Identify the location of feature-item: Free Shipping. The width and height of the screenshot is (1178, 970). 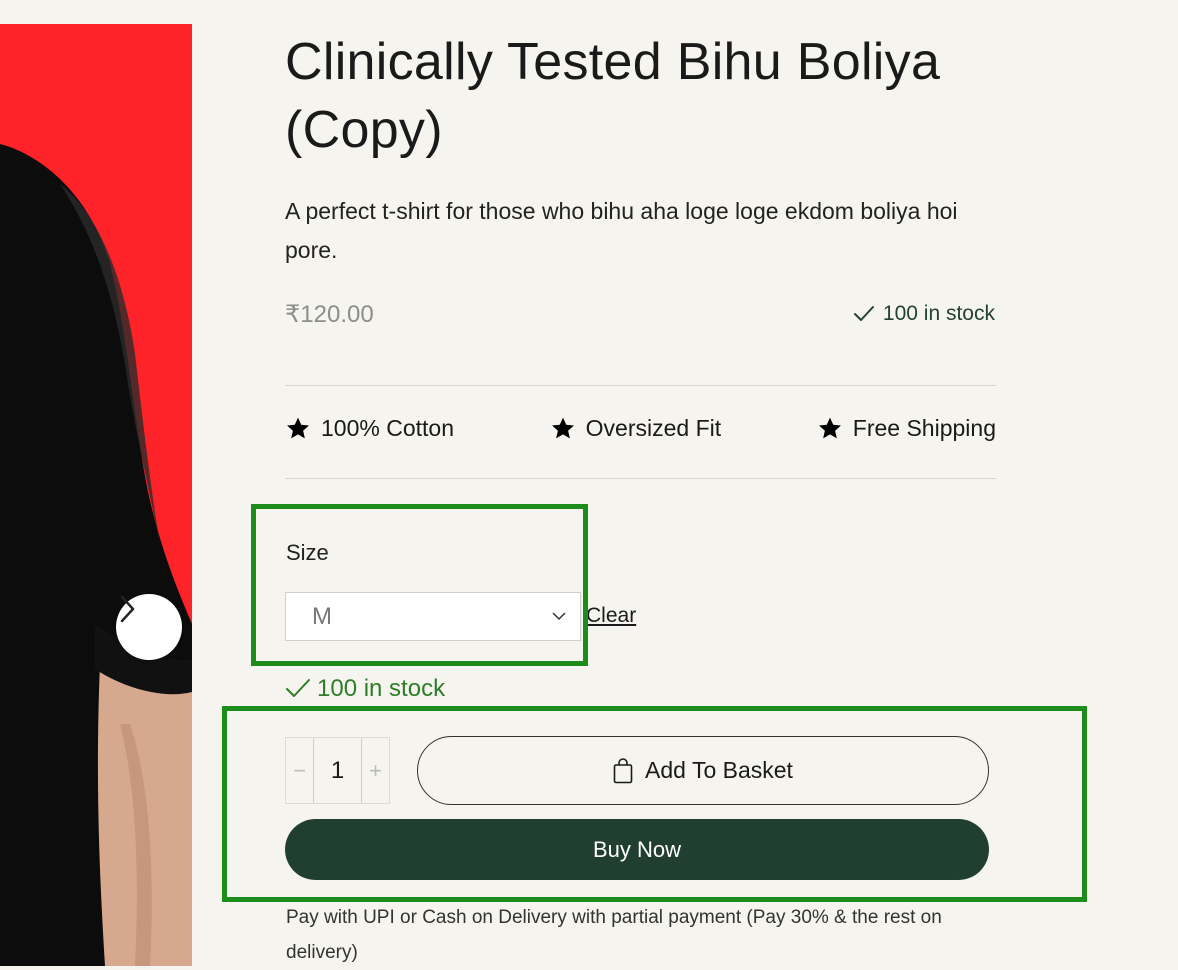
(906, 428).